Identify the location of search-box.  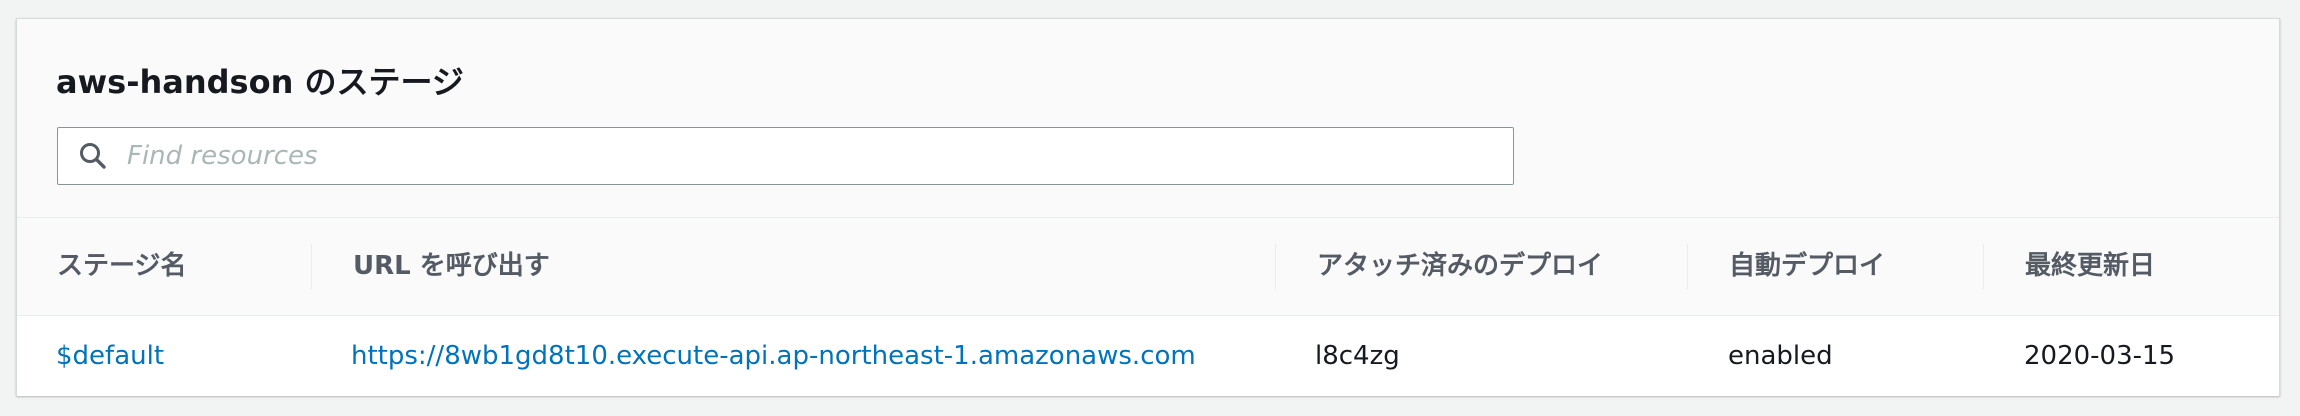
(785, 156).